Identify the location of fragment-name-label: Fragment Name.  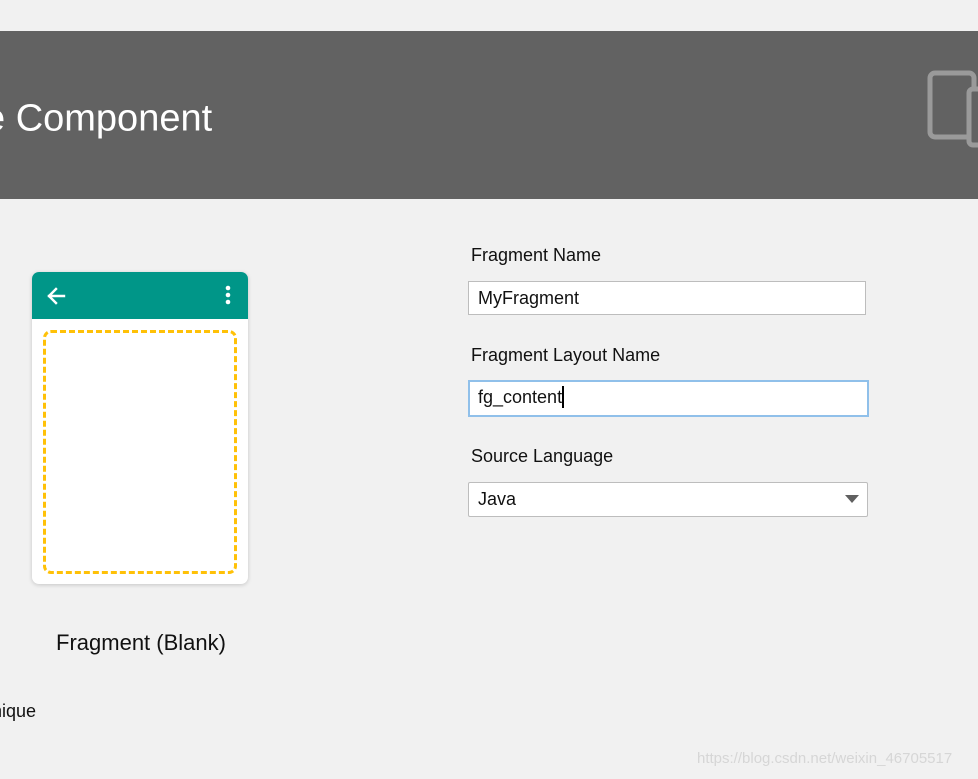
(536, 255).